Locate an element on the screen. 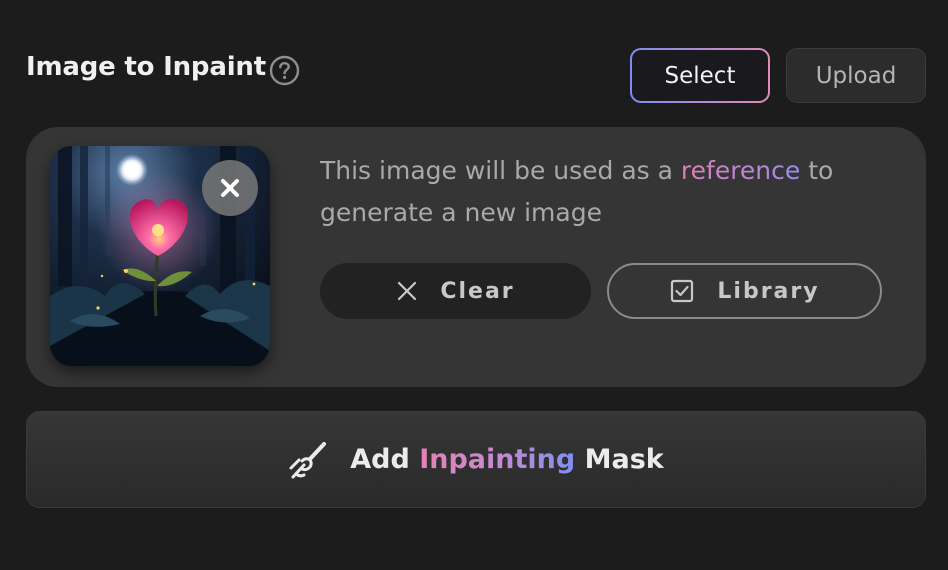  remove-image-button is located at coordinates (230, 188).